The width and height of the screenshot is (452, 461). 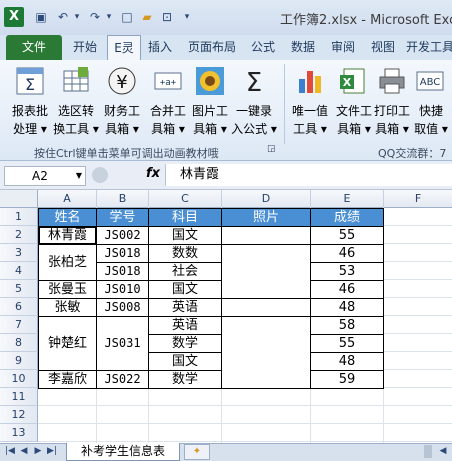 I want to click on row-header-5: 5, so click(x=19, y=289).